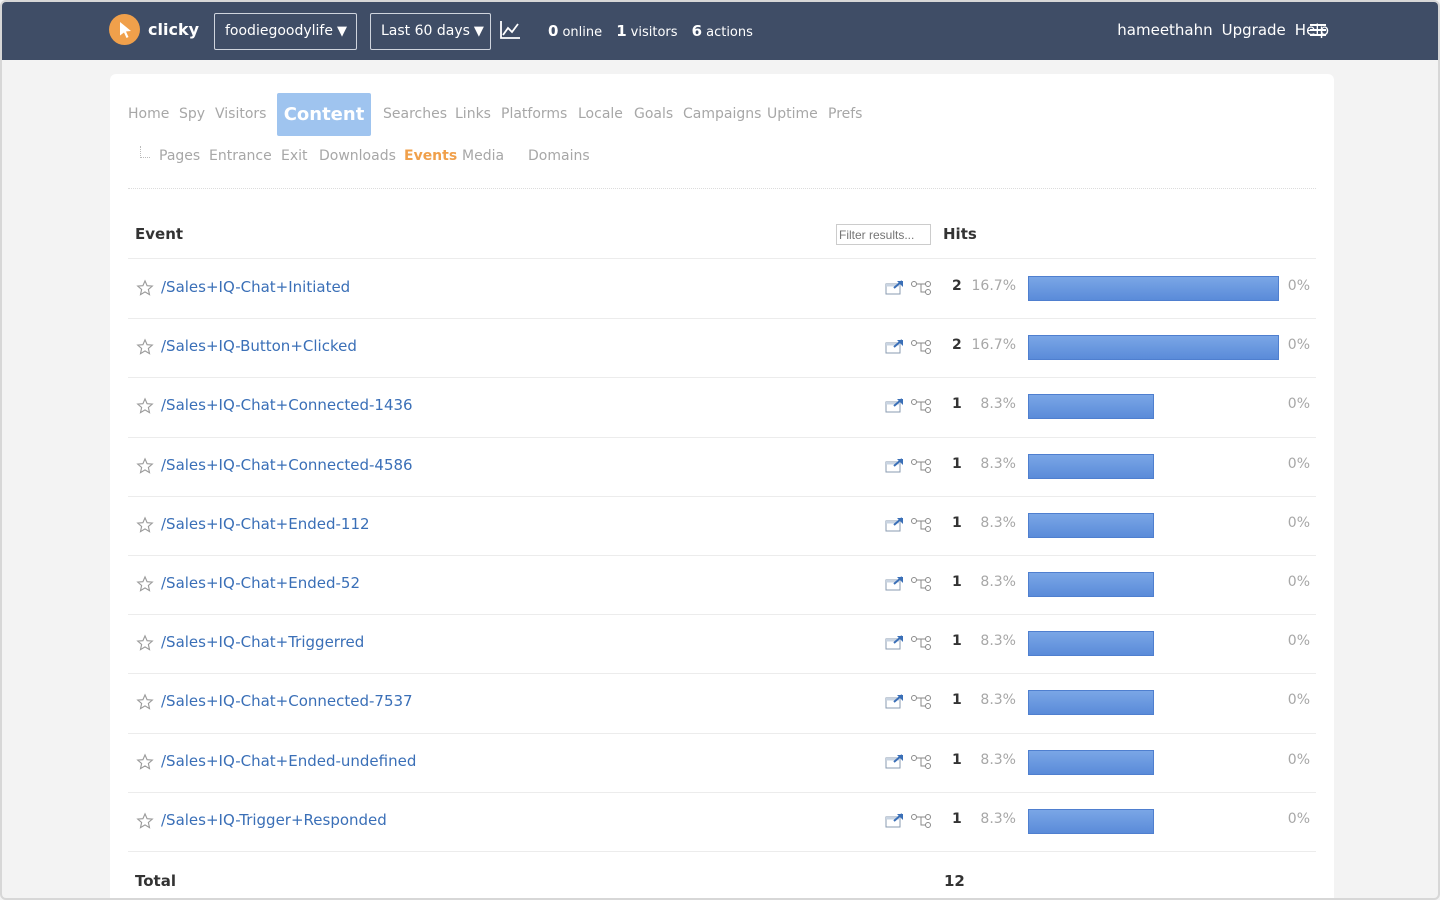 The width and height of the screenshot is (1440, 900). What do you see at coordinates (1318, 30) in the screenshot?
I see `hamburger-menu-icon` at bounding box center [1318, 30].